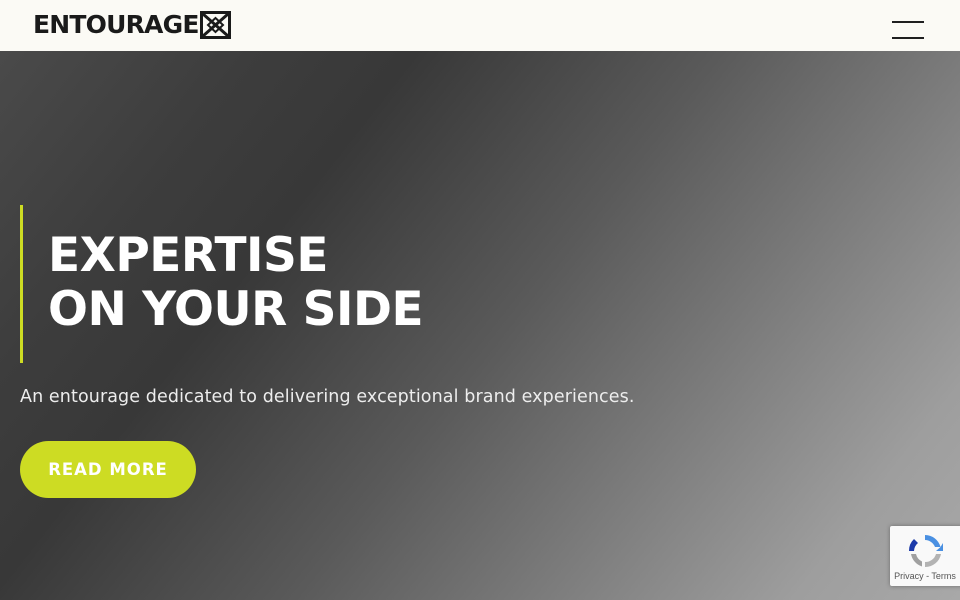  I want to click on entourage-x-mark-icon, so click(215, 25).